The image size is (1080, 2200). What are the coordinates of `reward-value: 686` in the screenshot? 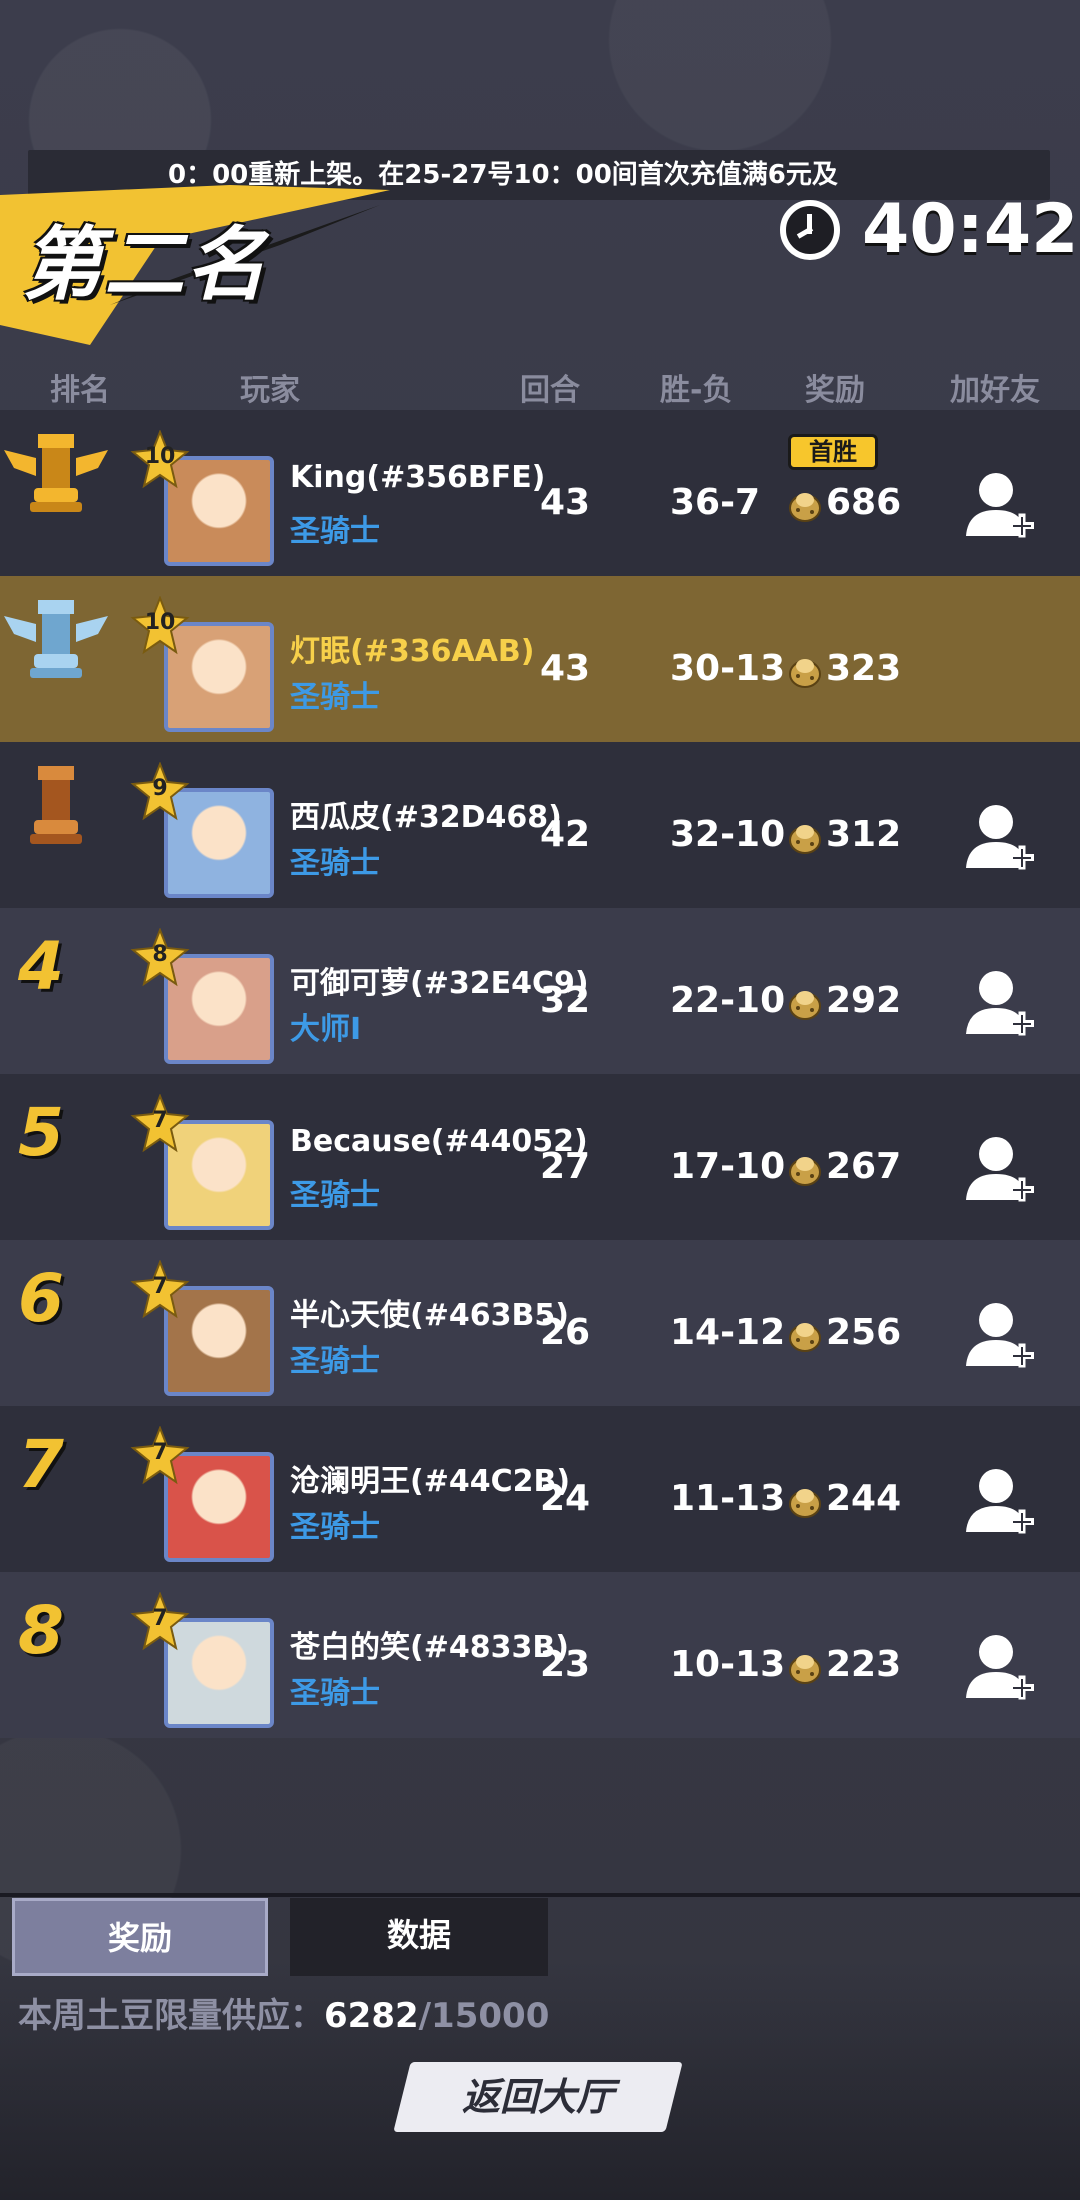 It's located at (864, 502).